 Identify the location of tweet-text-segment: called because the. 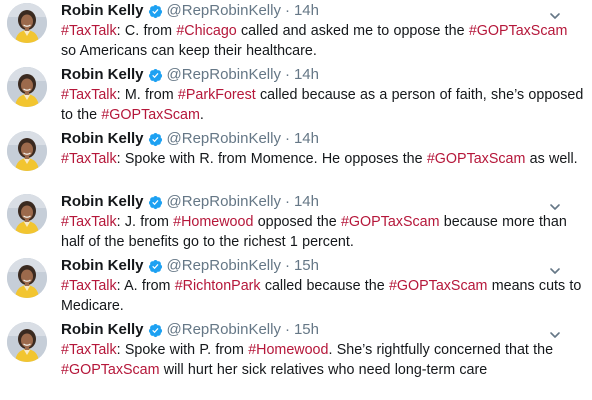
(324, 286).